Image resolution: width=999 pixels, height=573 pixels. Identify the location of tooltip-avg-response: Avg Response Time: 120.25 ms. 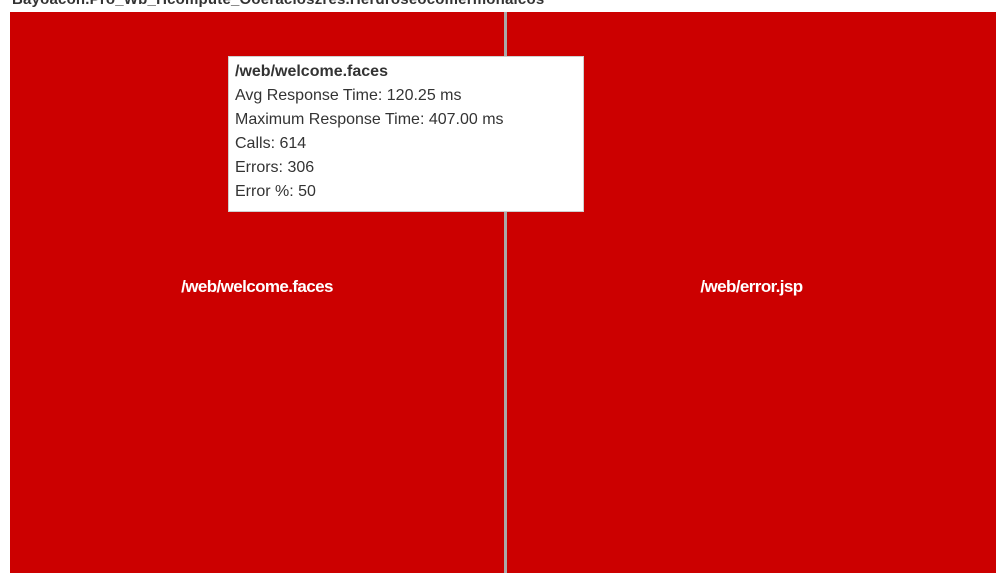
(348, 95).